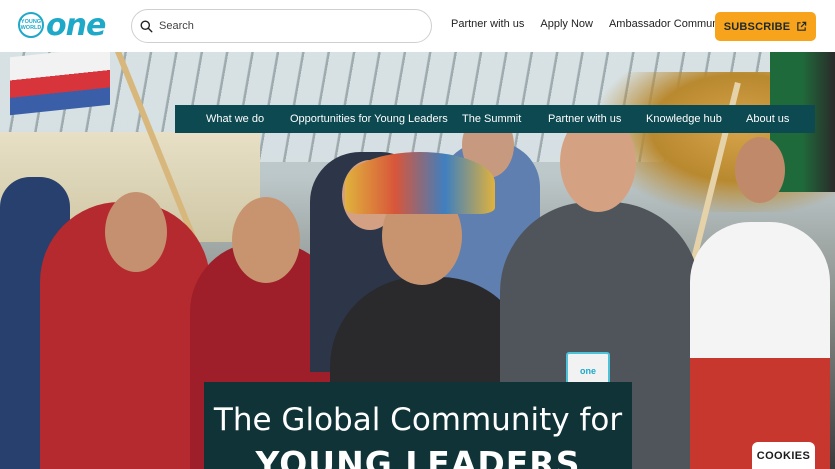 This screenshot has width=835, height=469. Describe the element at coordinates (418, 420) in the screenshot. I see `hero-headline-line1: The Global Community for` at that location.